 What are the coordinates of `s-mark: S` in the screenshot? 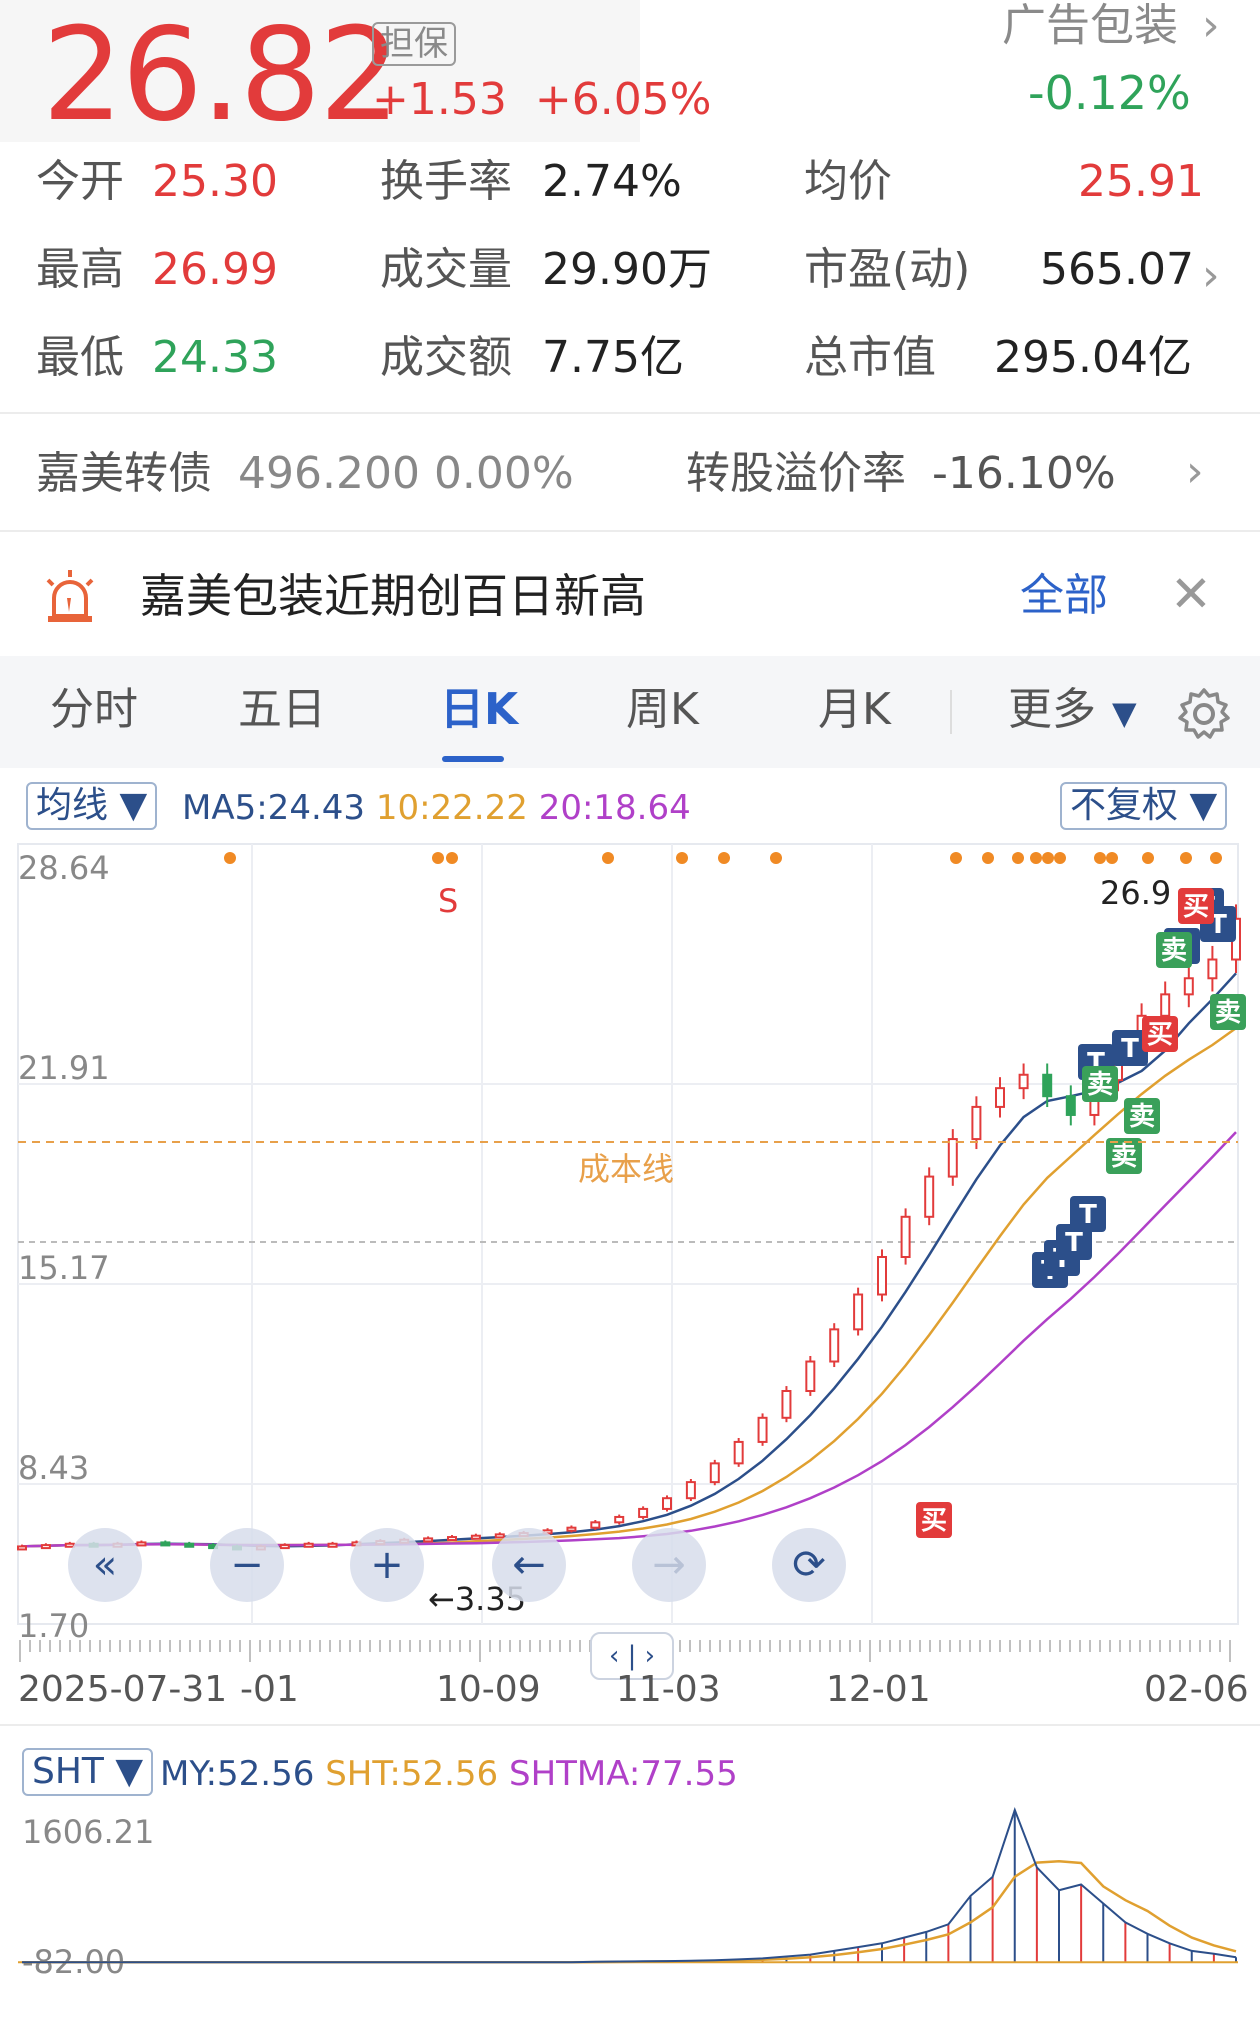 It's located at (448, 901).